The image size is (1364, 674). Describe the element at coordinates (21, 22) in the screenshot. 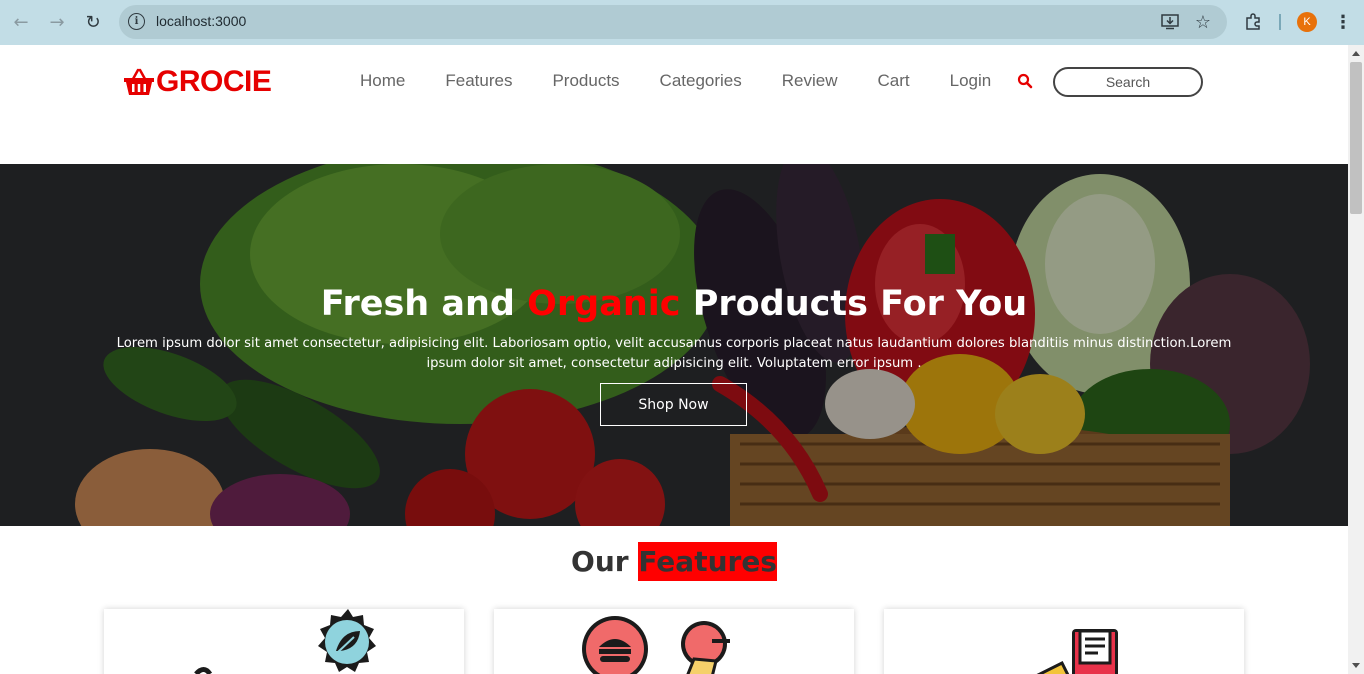

I see `back-arrow-icon: ←` at that location.